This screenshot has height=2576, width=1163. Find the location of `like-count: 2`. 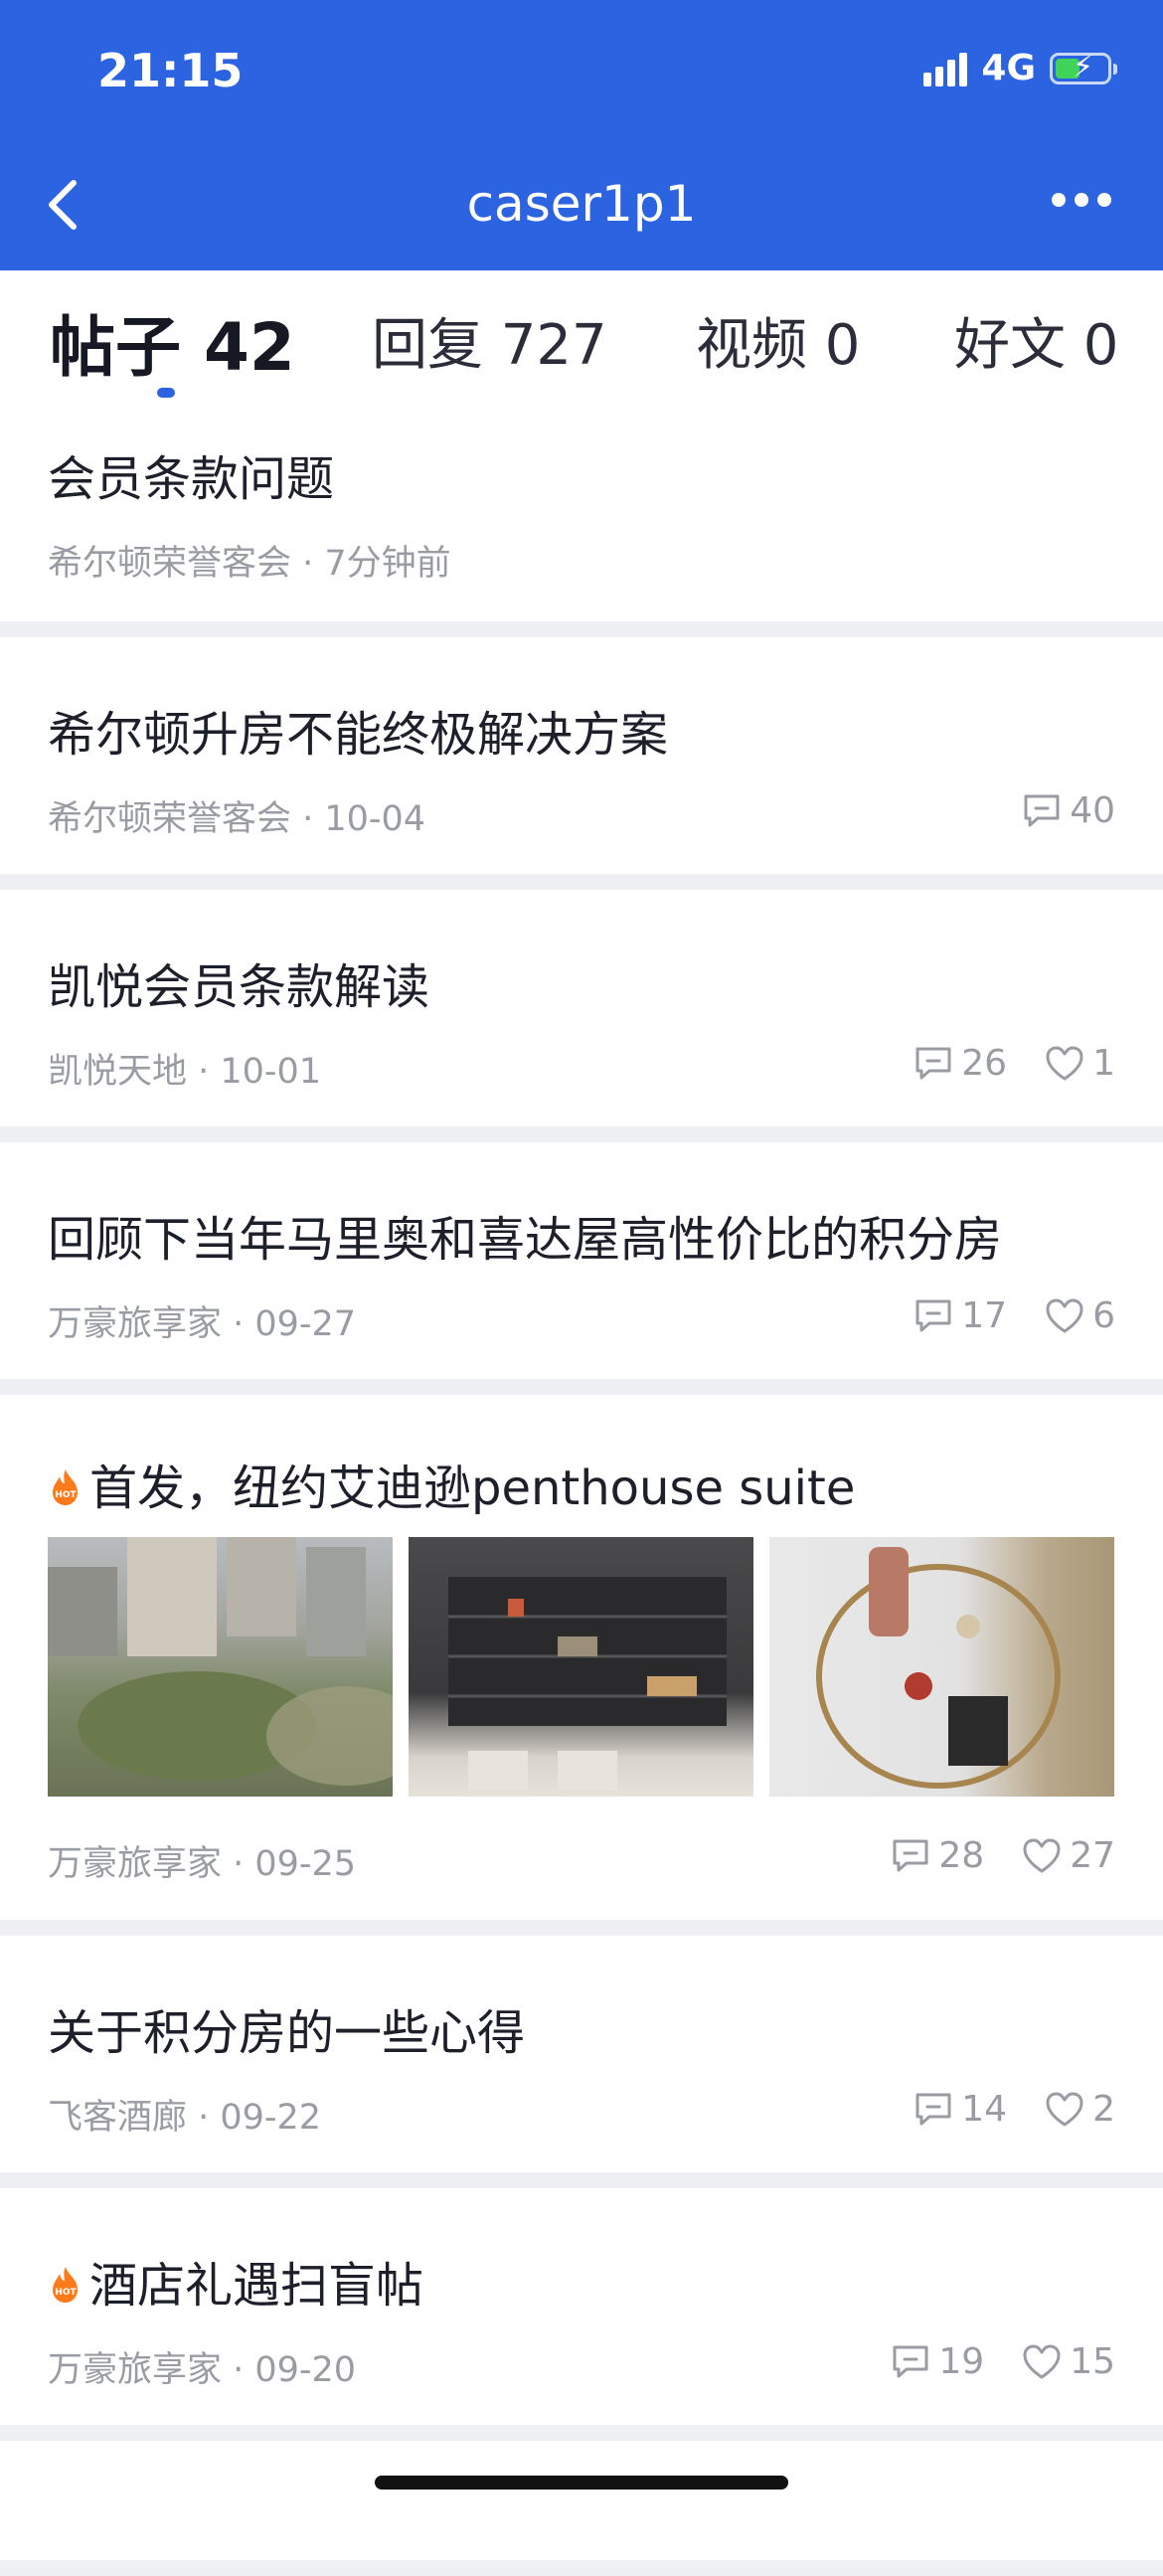

like-count: 2 is located at coordinates (1080, 2109).